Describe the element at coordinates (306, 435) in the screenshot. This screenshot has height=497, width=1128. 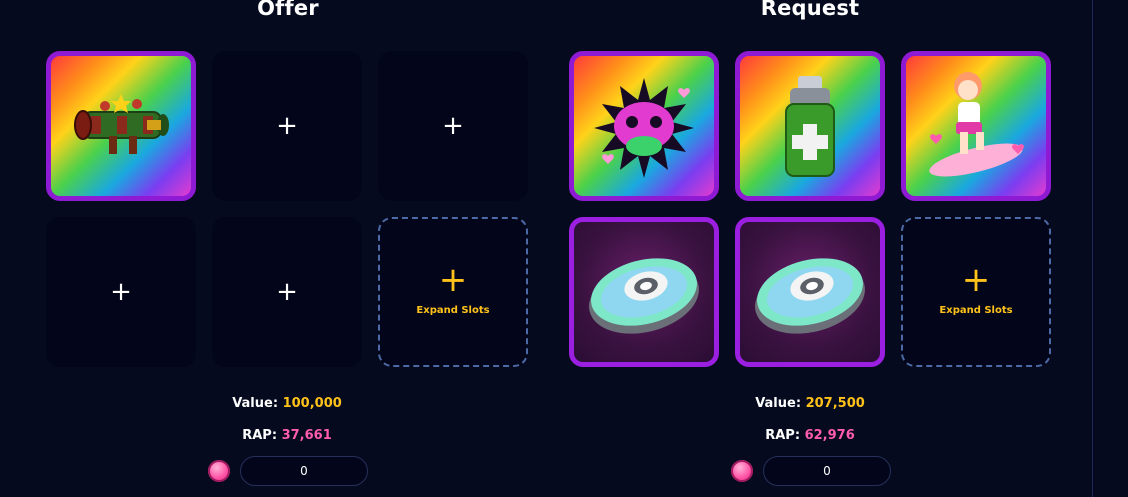
I see `offer-rap-amount: 37,661` at that location.